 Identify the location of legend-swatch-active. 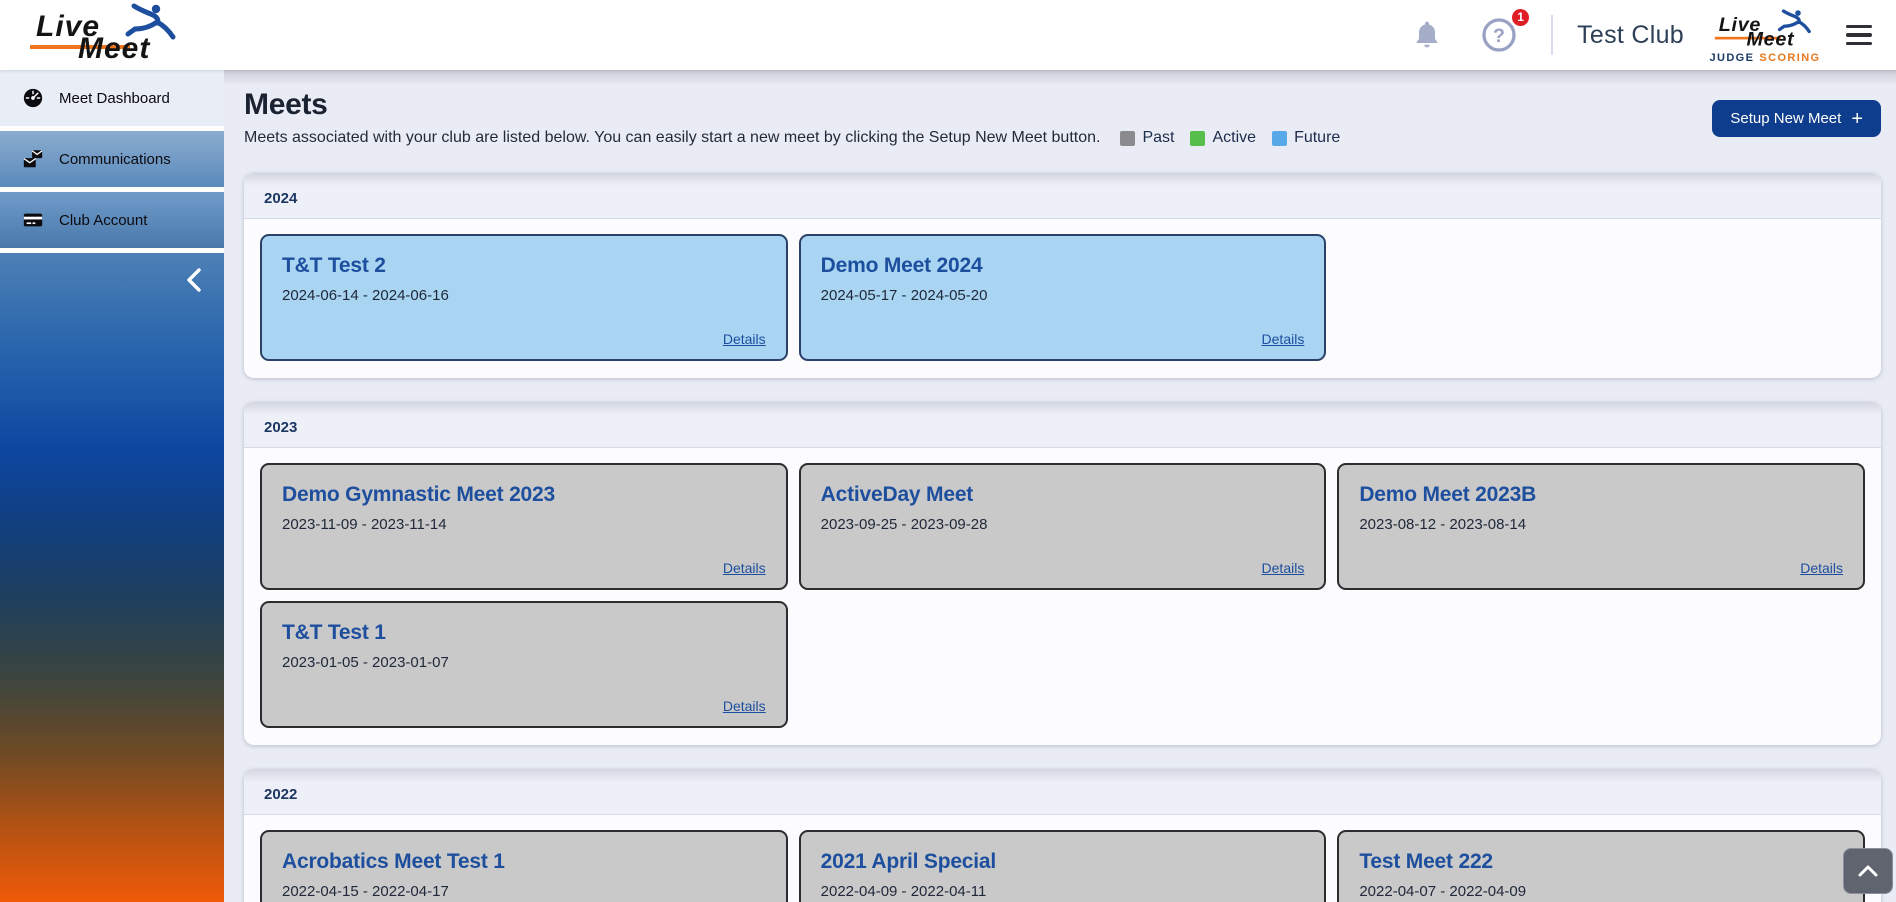
(1198, 138).